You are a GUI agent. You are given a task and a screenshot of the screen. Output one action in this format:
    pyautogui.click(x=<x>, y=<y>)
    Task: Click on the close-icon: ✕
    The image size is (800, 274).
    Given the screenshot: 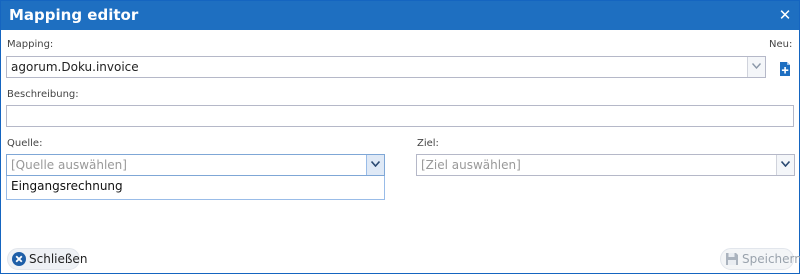 What is the action you would take?
    pyautogui.click(x=785, y=15)
    